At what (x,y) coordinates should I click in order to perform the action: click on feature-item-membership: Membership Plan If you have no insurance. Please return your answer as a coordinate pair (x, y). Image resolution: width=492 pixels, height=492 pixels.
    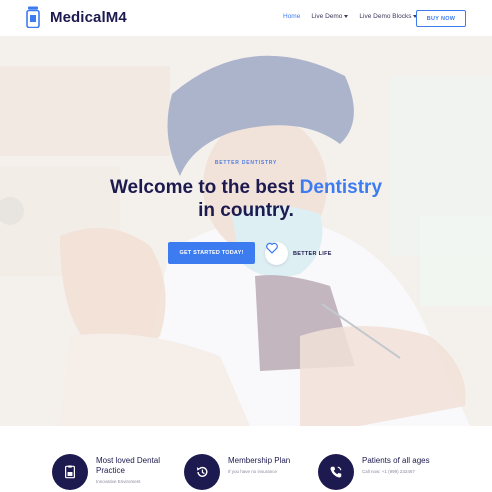
    Looking at the image, I should click on (237, 472).